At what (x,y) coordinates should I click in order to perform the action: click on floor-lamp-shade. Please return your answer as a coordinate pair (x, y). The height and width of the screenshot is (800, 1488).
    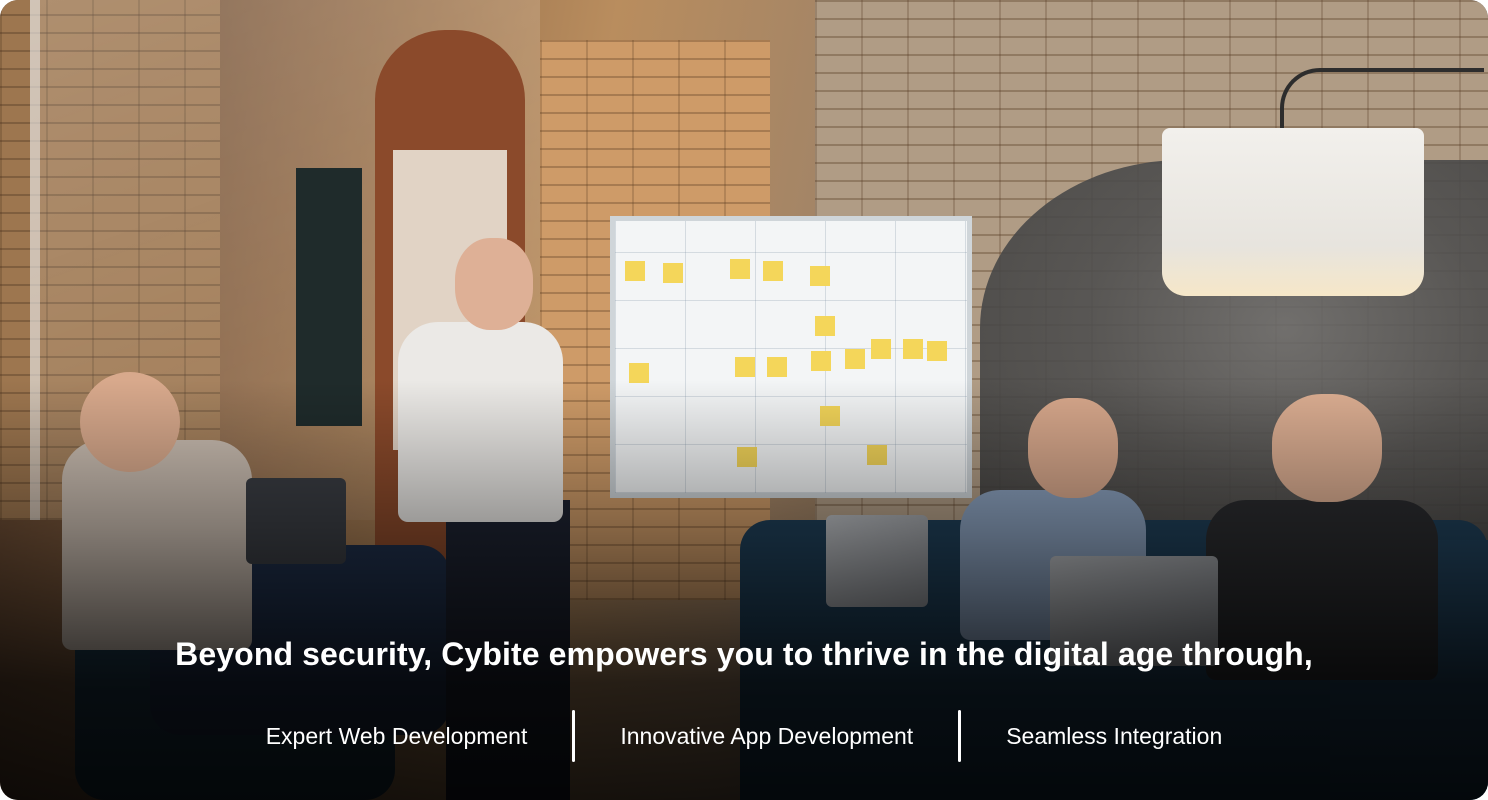
    Looking at the image, I should click on (1293, 212).